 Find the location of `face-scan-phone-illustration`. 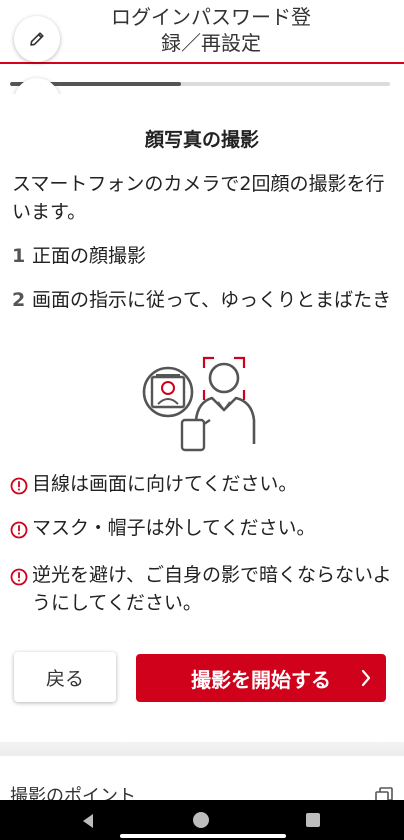

face-scan-phone-illustration is located at coordinates (199, 404).